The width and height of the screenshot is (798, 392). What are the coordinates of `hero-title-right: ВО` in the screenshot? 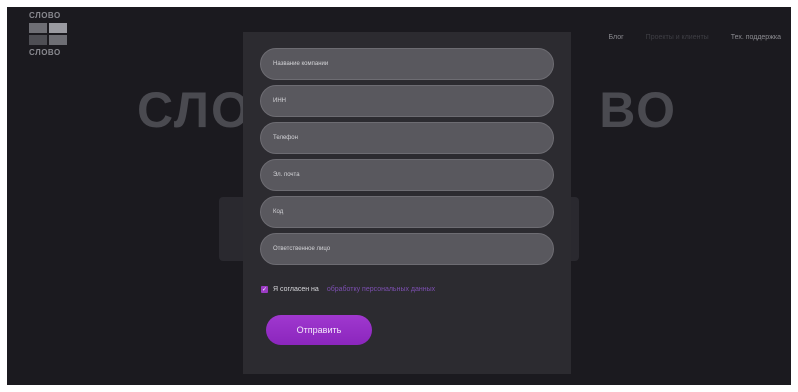 It's located at (638, 110).